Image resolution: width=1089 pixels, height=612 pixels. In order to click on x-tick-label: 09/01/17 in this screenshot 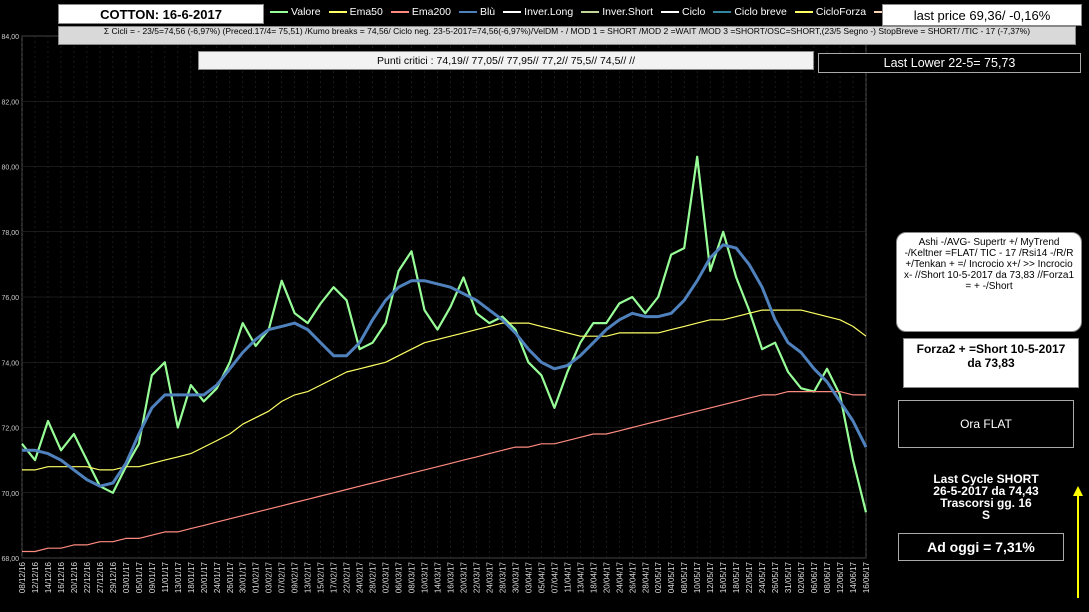, I will do `click(152, 577)`.